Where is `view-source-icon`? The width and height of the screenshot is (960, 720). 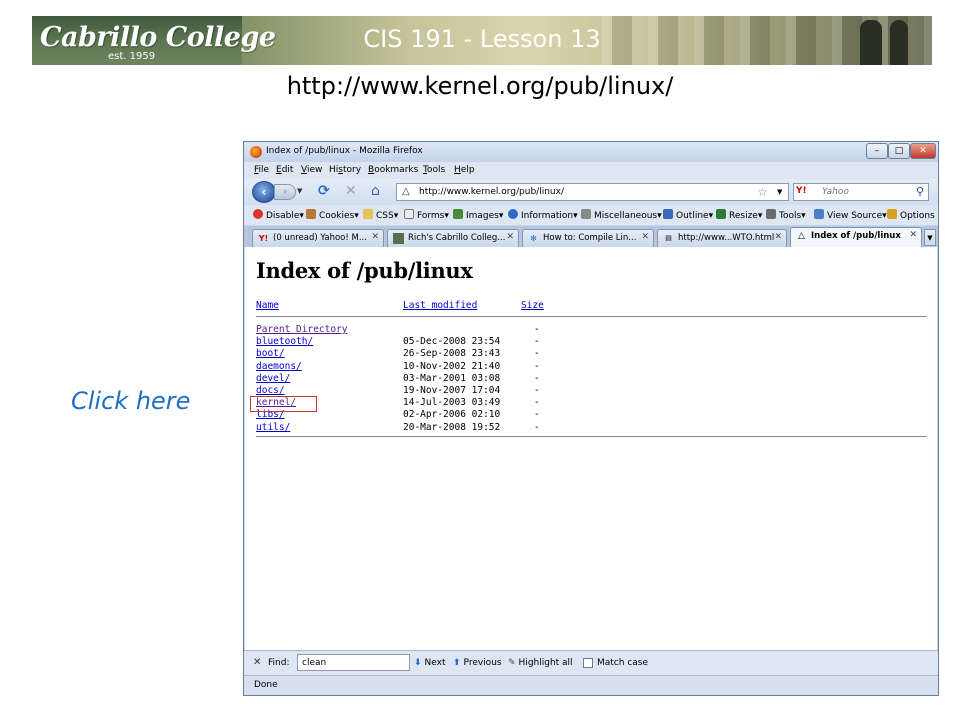 view-source-icon is located at coordinates (819, 214).